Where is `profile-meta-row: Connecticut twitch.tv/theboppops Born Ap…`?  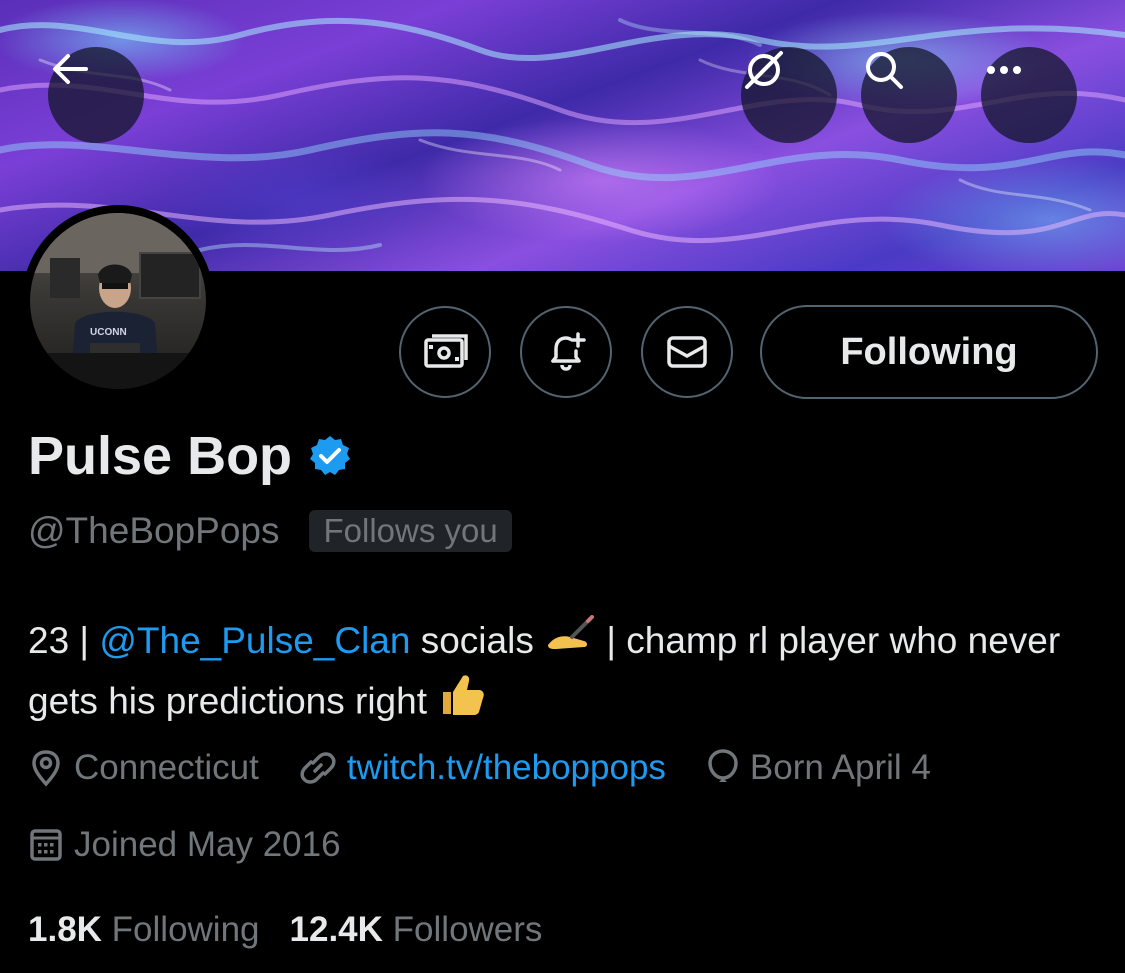 profile-meta-row: Connecticut twitch.tv/theboppops Born Ap… is located at coordinates (499, 768).